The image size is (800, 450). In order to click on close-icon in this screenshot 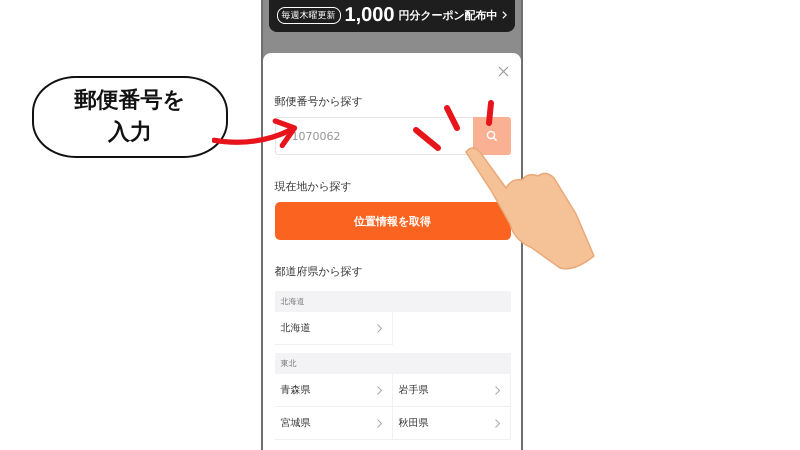, I will do `click(503, 71)`.